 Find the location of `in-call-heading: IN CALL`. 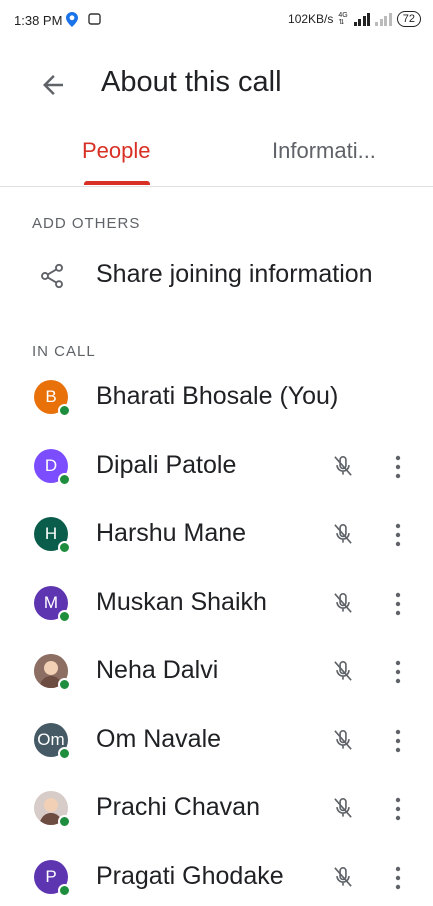

in-call-heading: IN CALL is located at coordinates (64, 351).